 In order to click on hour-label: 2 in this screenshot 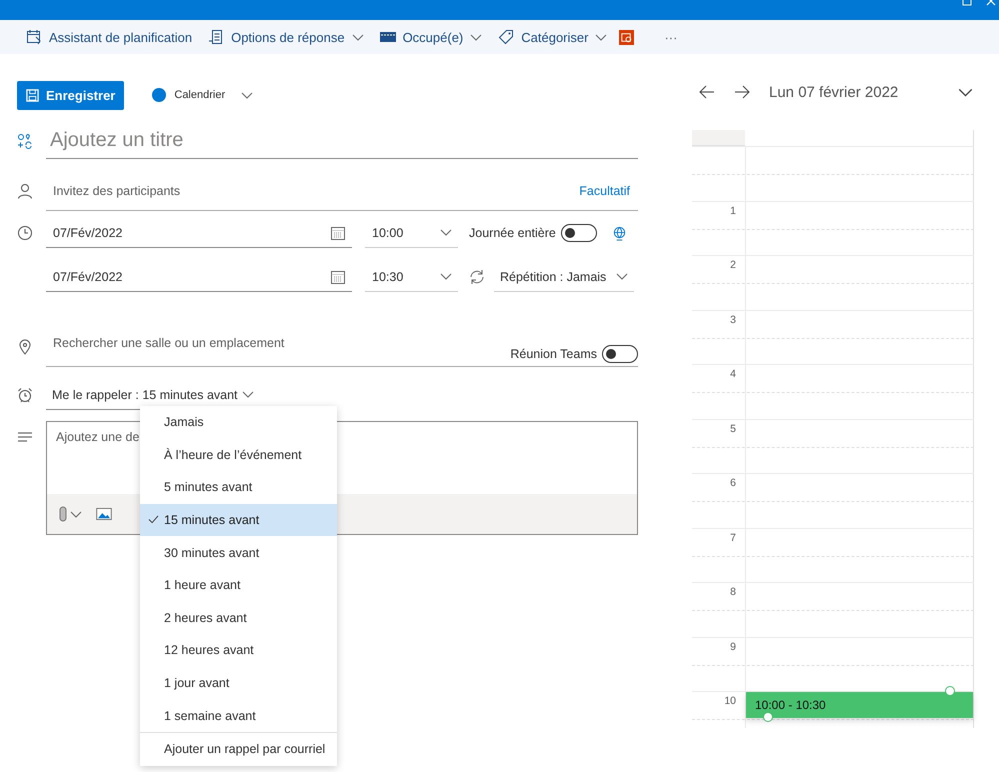, I will do `click(733, 265)`.